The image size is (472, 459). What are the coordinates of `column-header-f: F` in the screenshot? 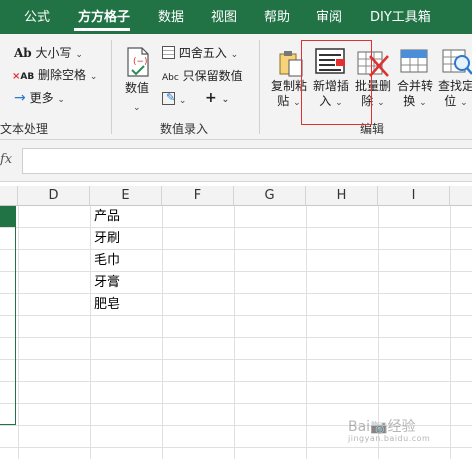 It's located at (198, 196).